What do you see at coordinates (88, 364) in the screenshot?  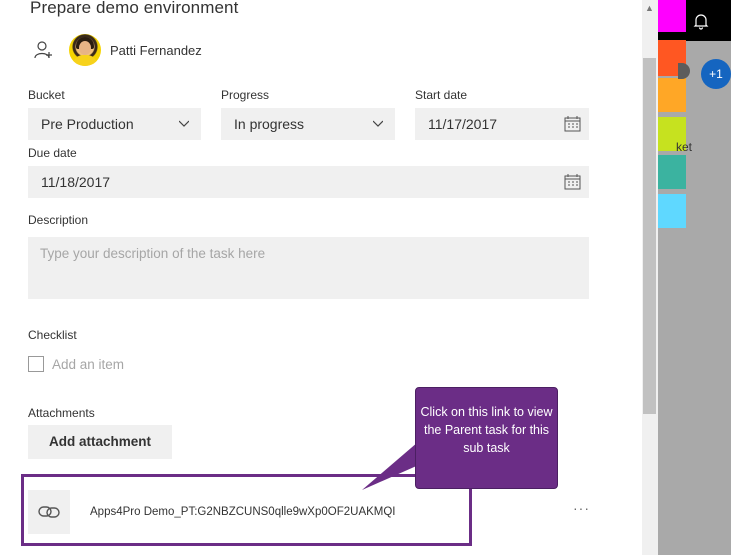 I see `checklist-add-item-input: Add an item` at bounding box center [88, 364].